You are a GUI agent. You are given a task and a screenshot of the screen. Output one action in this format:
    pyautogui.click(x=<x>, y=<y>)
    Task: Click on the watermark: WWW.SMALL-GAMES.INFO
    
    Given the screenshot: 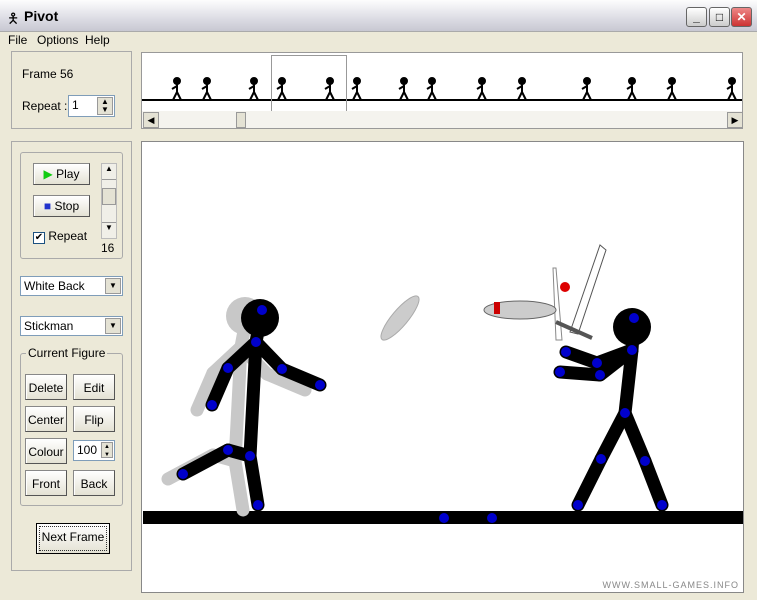 What is the action you would take?
    pyautogui.click(x=670, y=585)
    